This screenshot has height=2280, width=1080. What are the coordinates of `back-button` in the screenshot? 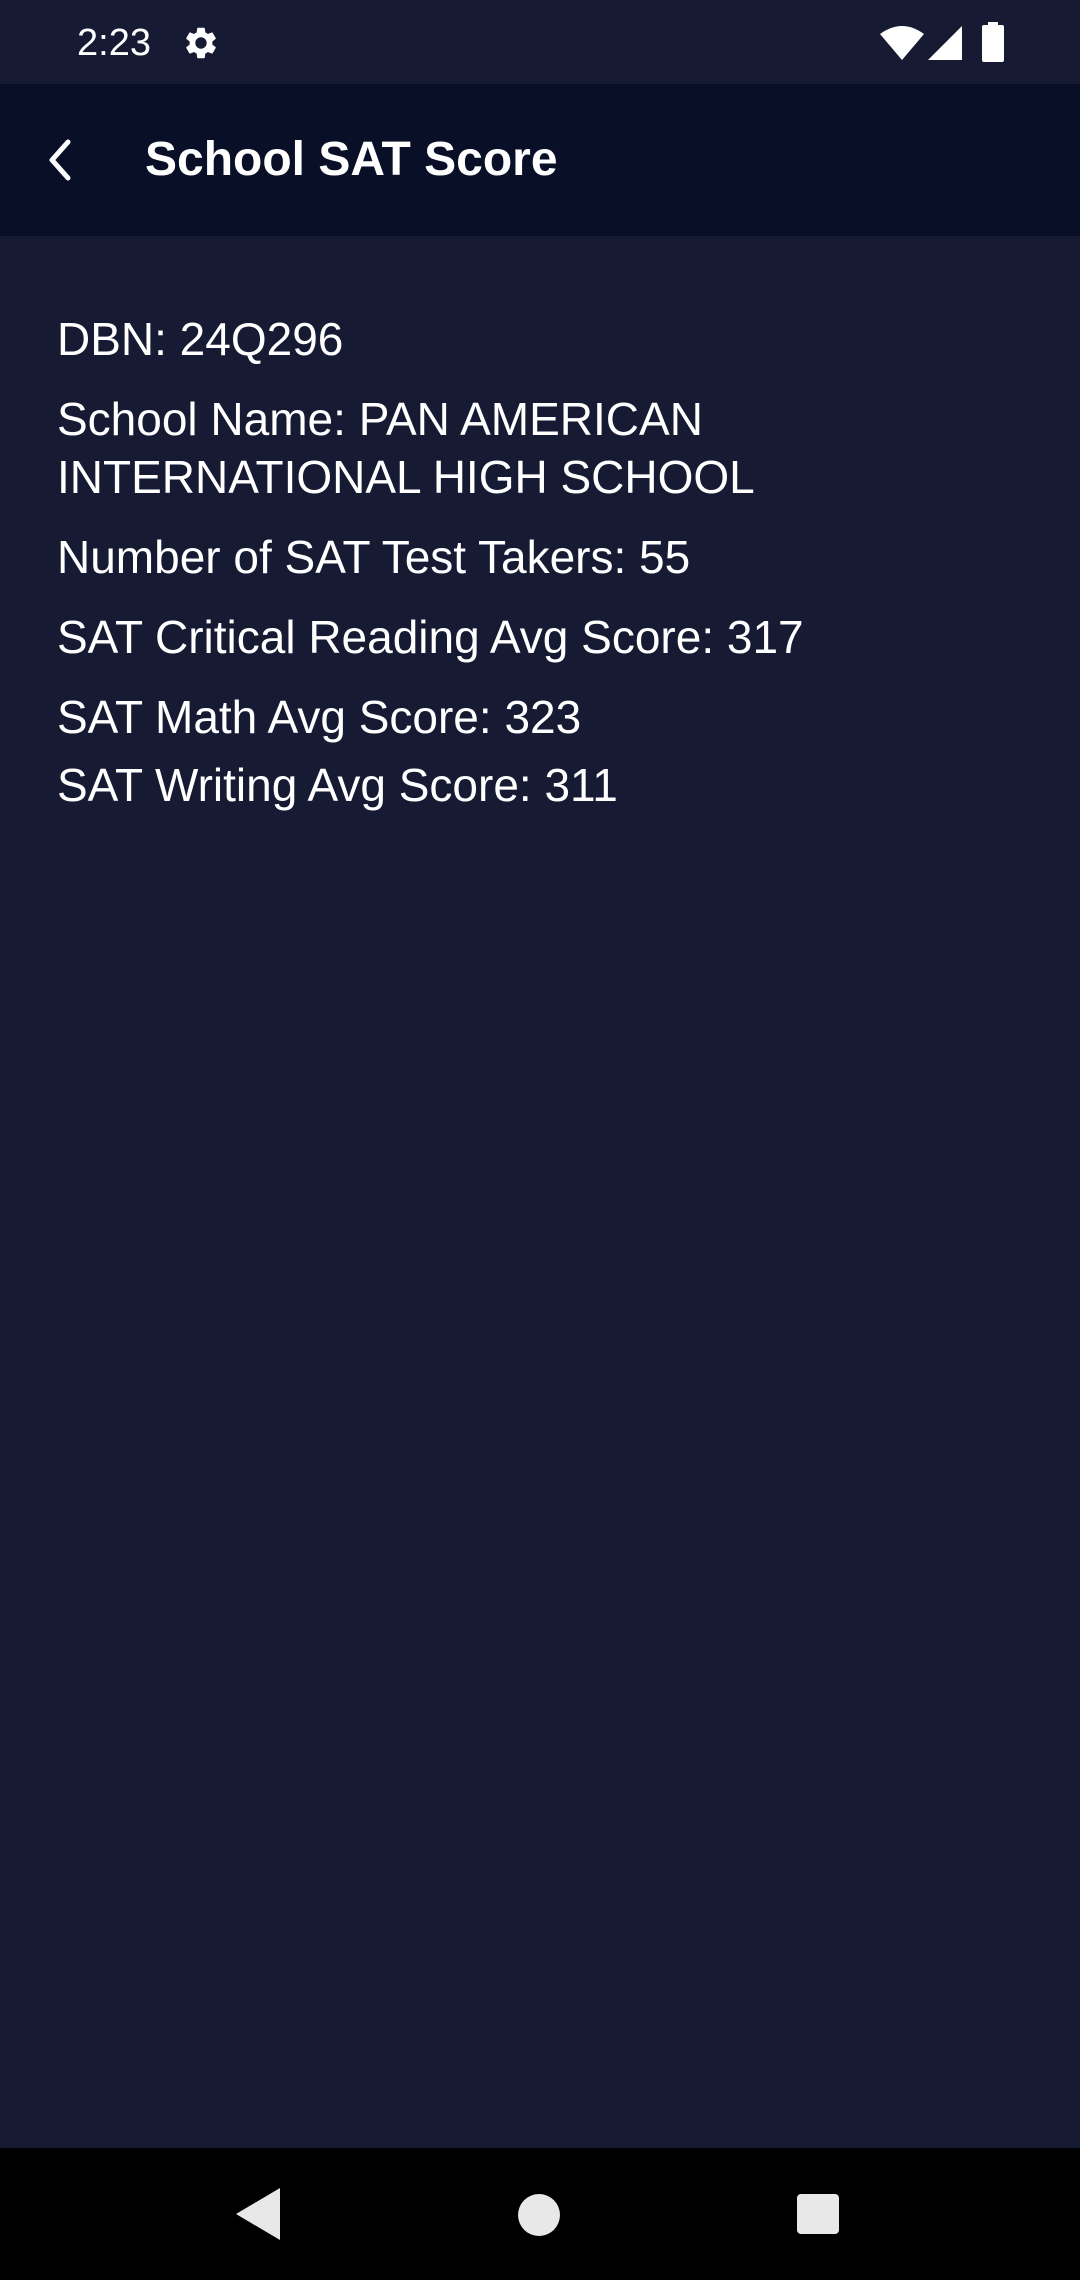 It's located at (60, 160).